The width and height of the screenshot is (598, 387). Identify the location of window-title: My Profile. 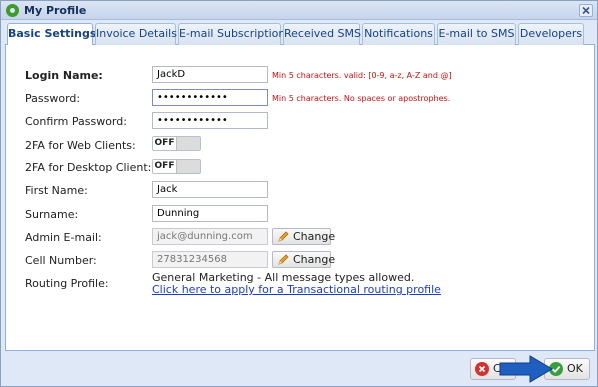
(55, 10).